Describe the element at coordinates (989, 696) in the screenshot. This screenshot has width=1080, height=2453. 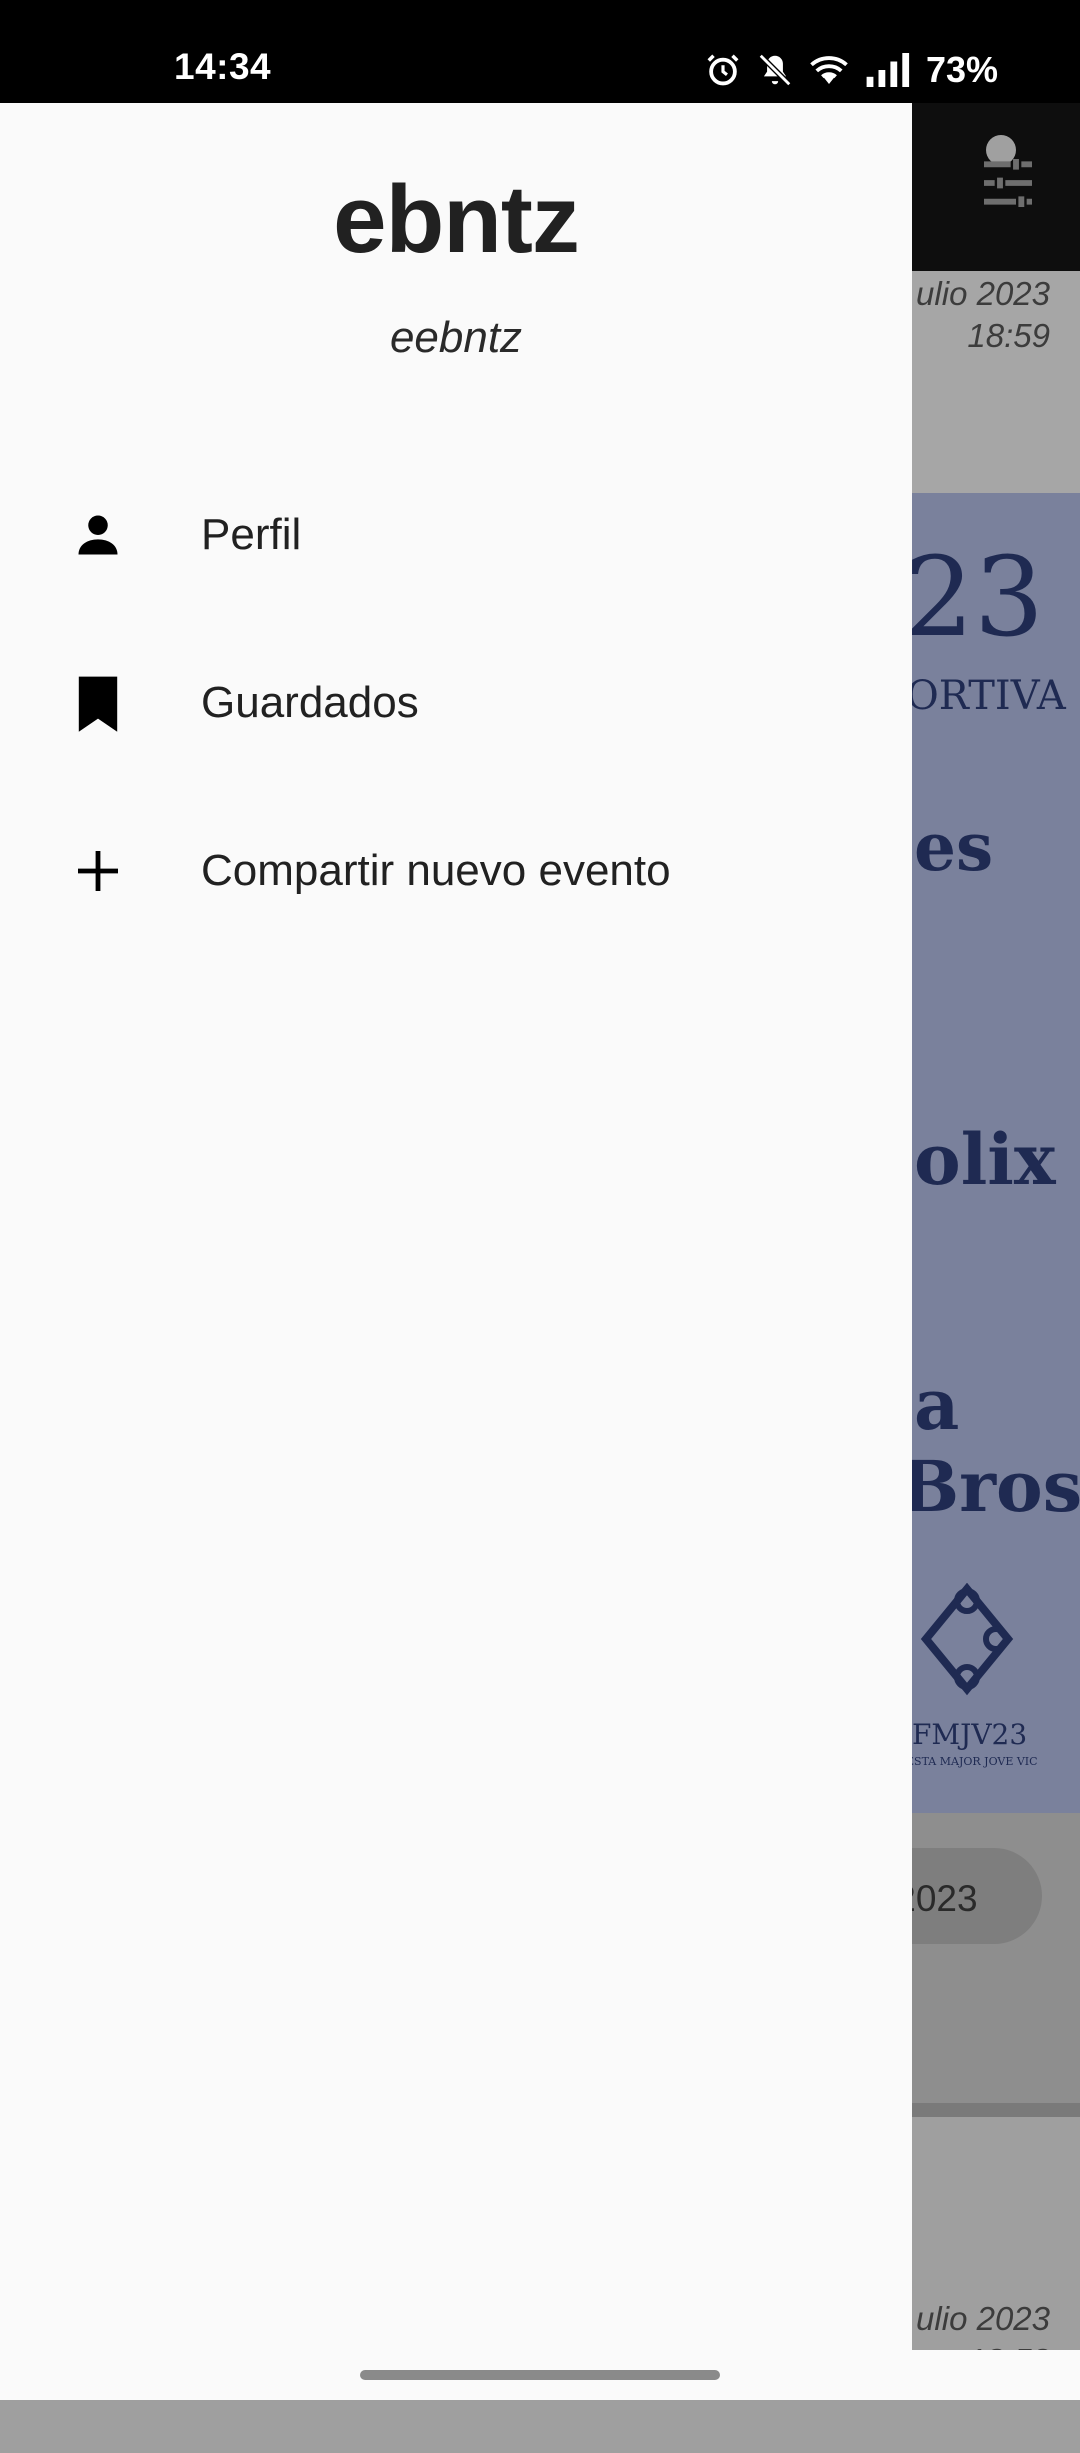
I see `poster-text: ORTIVA` at that location.